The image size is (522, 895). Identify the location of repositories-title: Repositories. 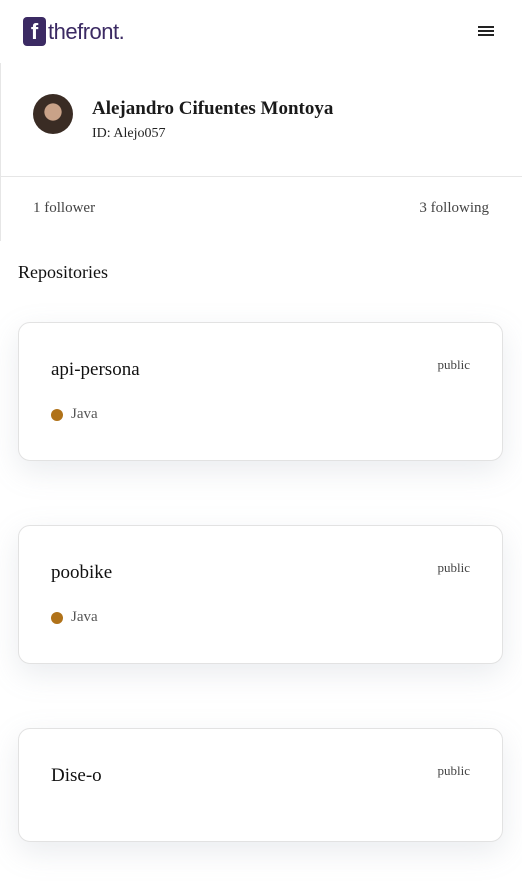
(63, 272).